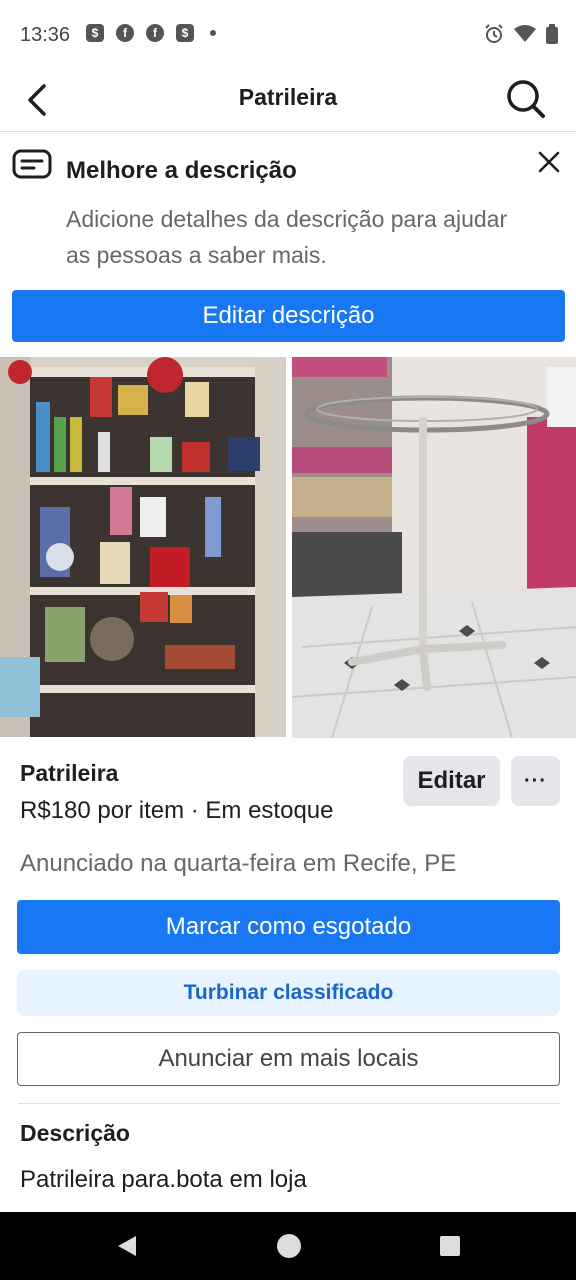 This screenshot has height=1280, width=576. I want to click on suggestion-title: Melhore a descrição, so click(181, 170).